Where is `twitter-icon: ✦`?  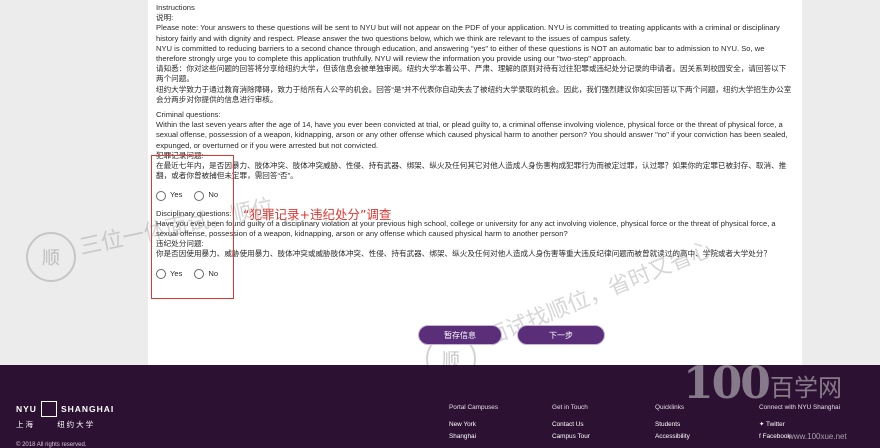
twitter-icon: ✦ is located at coordinates (762, 424).